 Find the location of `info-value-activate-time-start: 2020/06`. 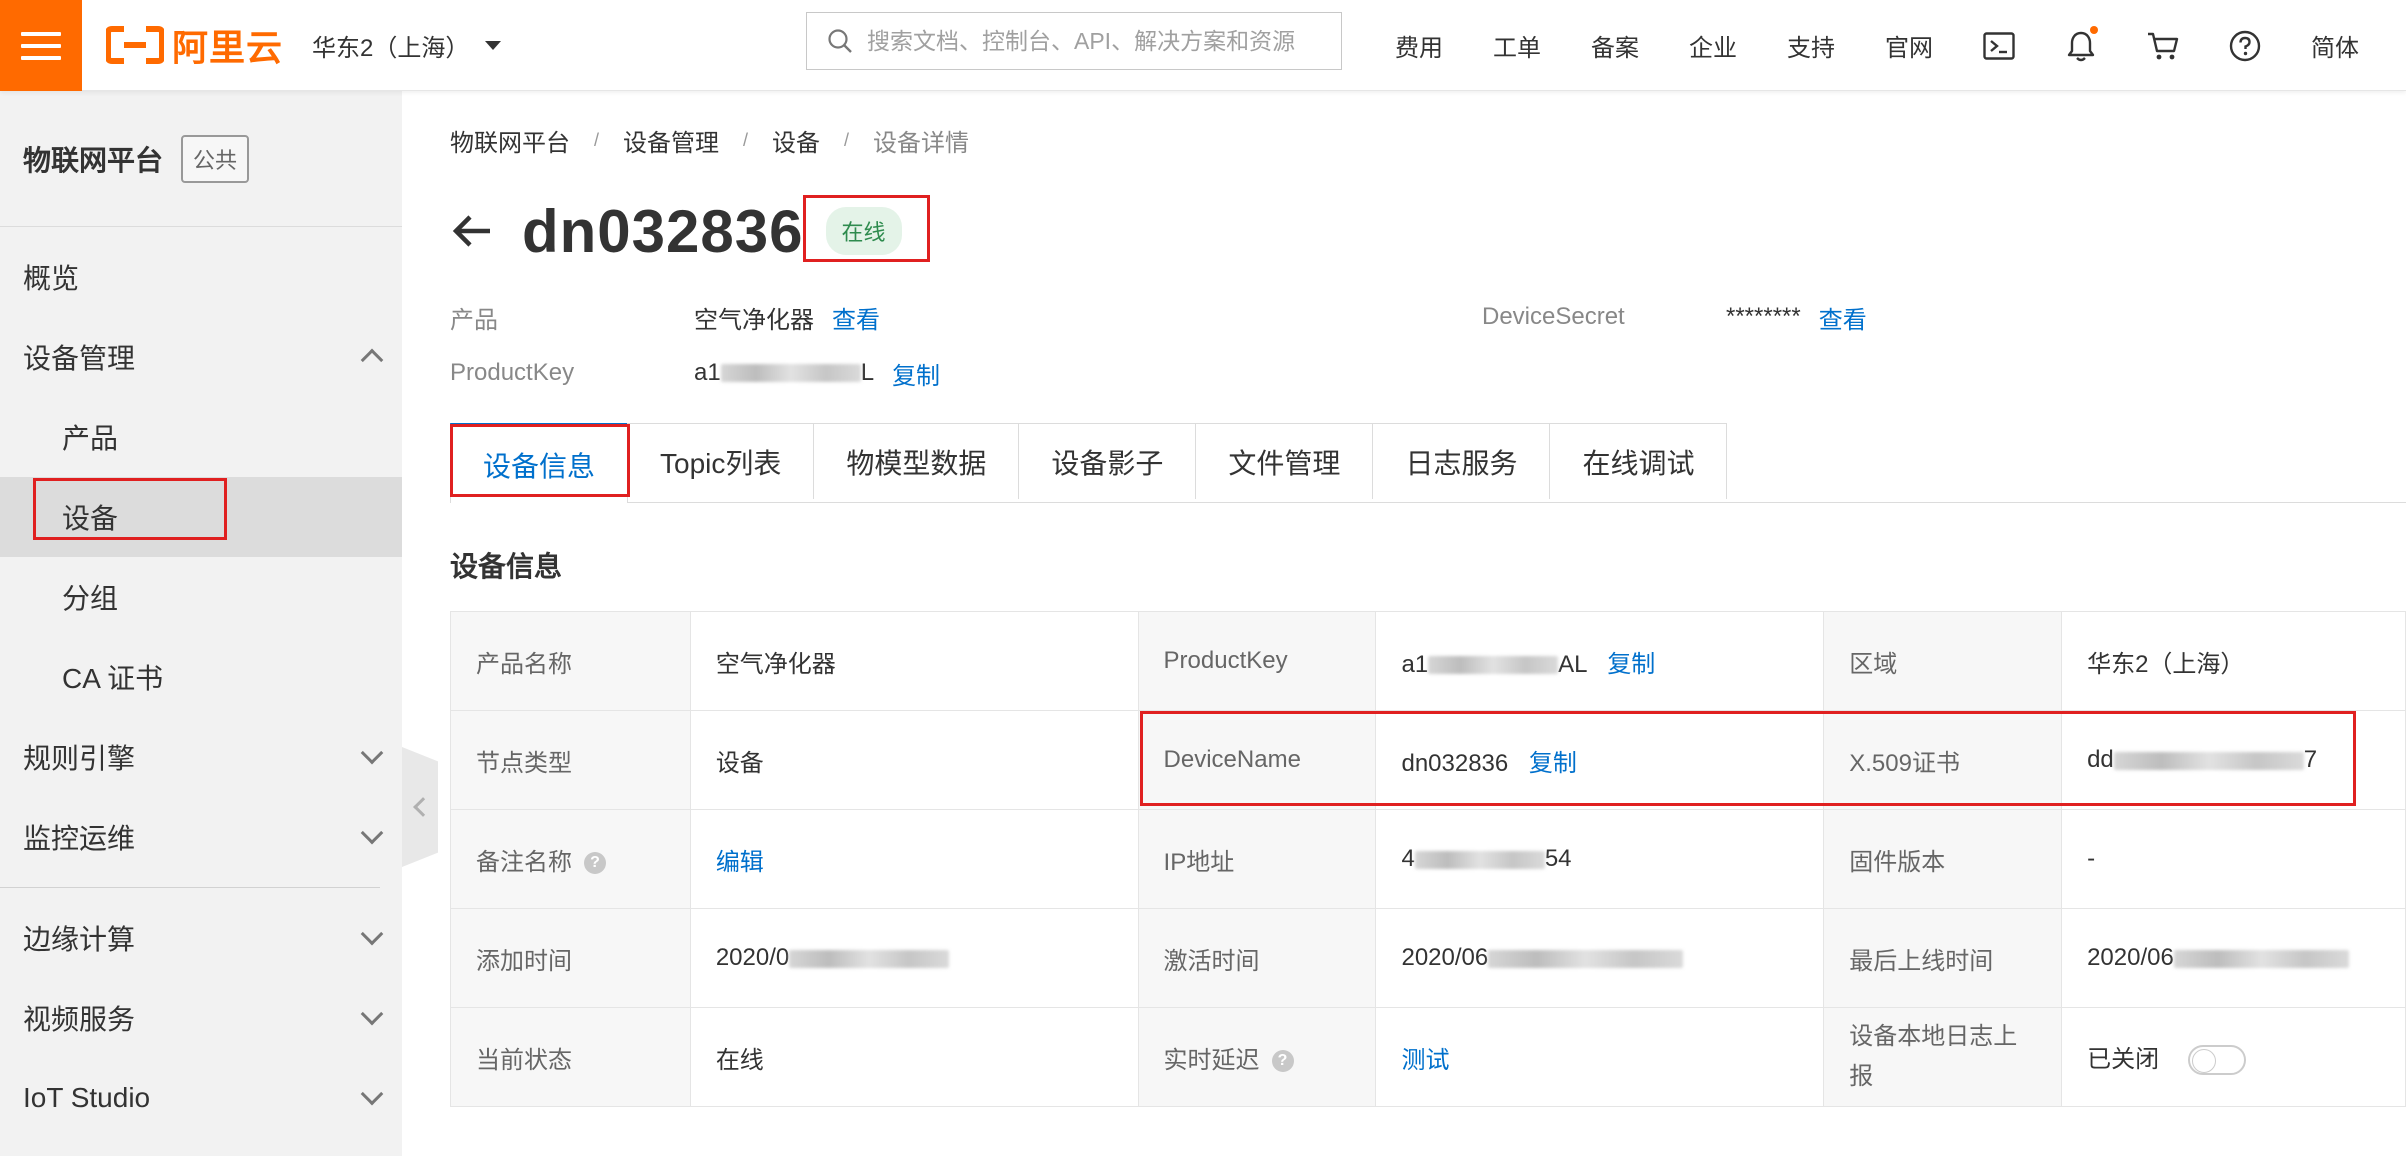

info-value-activate-time-start: 2020/06 is located at coordinates (1445, 957).